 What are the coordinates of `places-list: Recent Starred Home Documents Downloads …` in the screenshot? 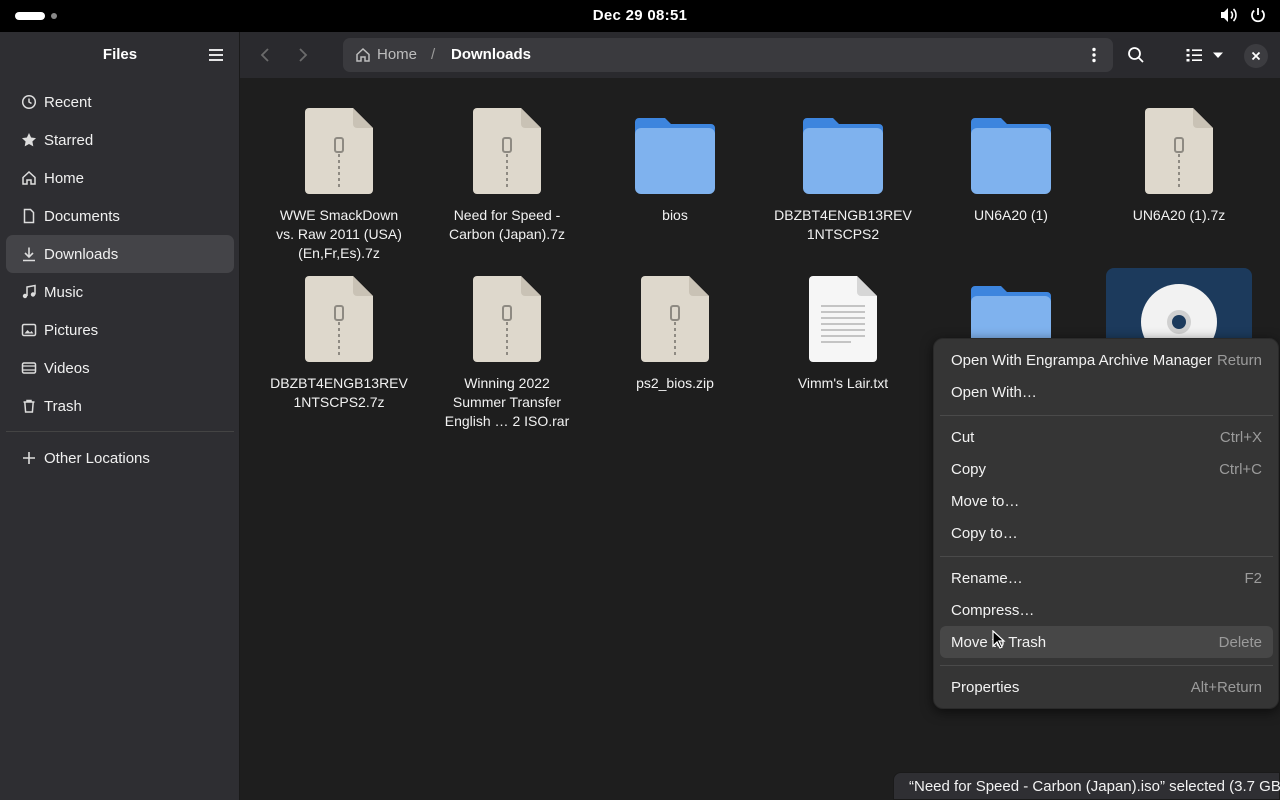 It's located at (120, 280).